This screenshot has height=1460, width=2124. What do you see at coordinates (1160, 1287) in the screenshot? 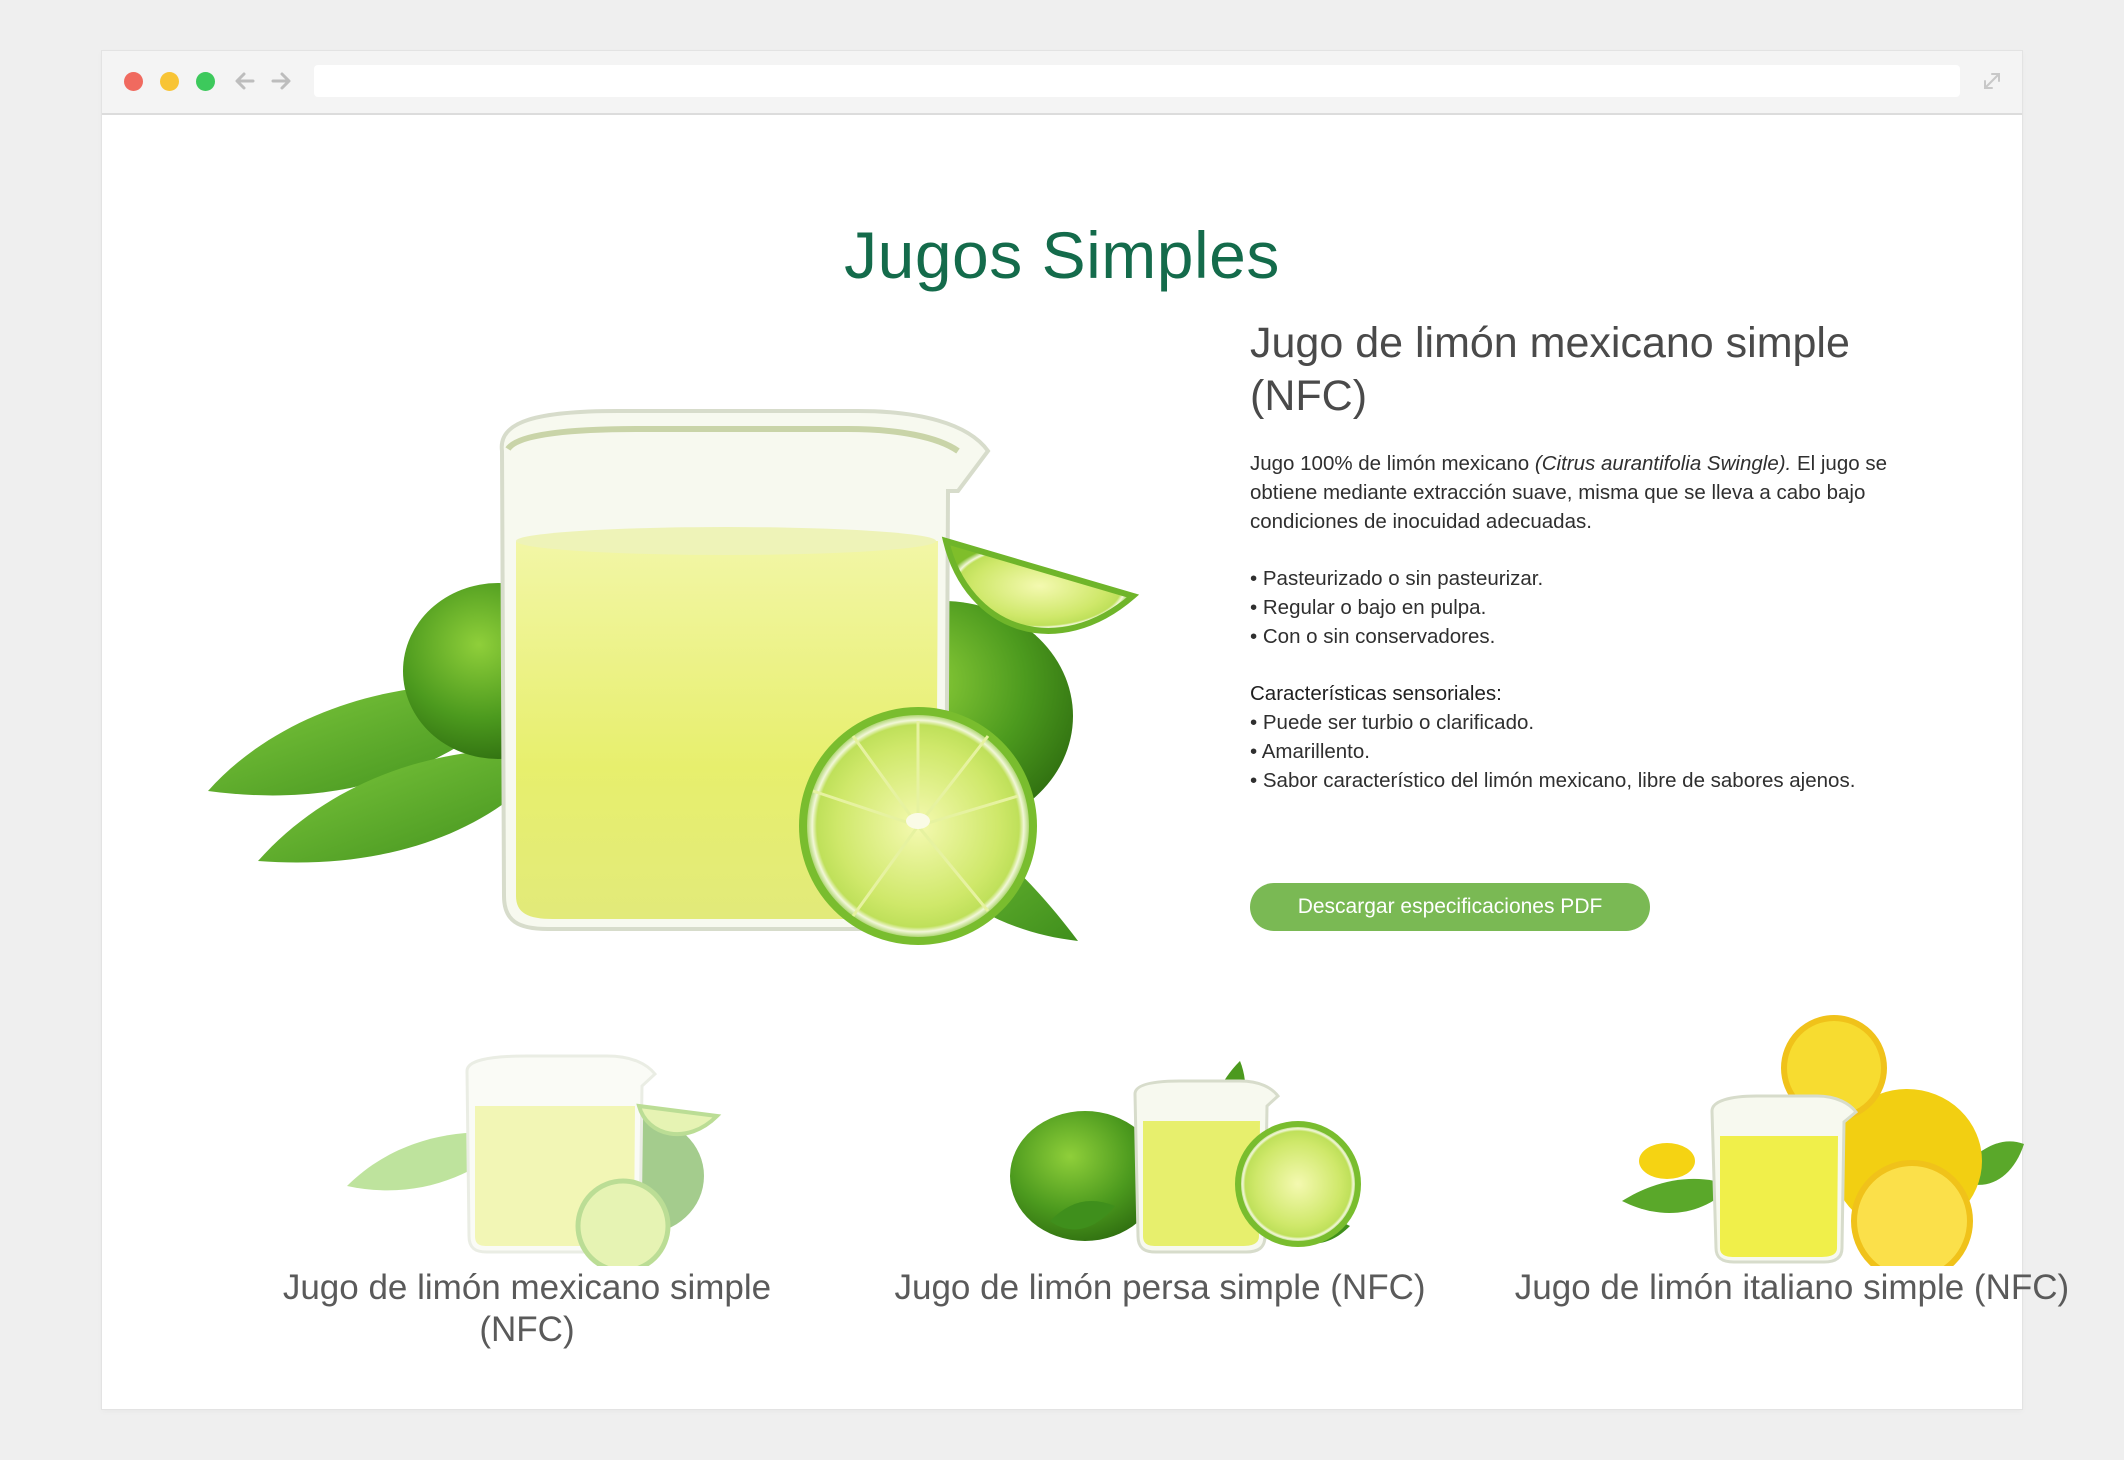
I see `product-card-title: Jugo de limón persa simple (NFC)` at bounding box center [1160, 1287].